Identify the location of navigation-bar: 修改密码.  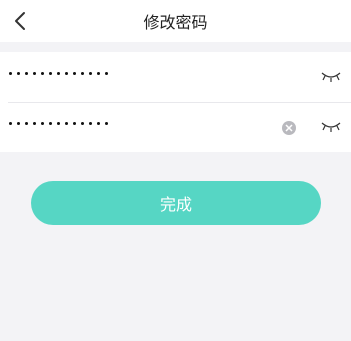
(175, 21).